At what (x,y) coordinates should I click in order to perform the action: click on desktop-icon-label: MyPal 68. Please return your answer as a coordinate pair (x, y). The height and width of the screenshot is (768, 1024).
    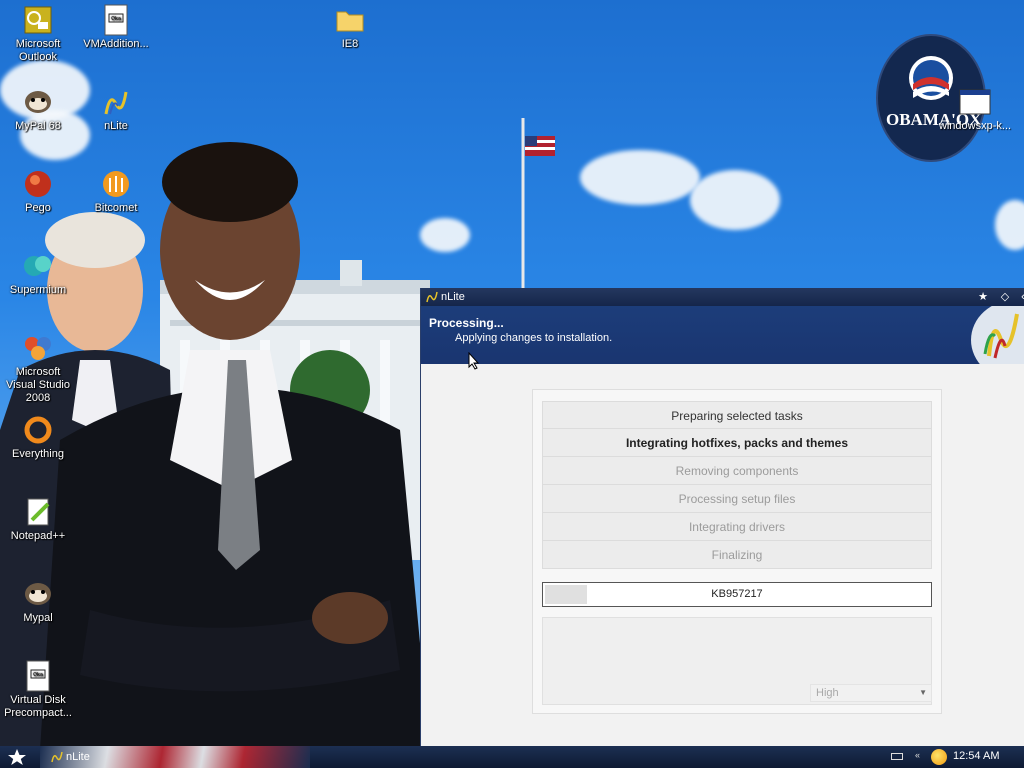
    Looking at the image, I should click on (38, 126).